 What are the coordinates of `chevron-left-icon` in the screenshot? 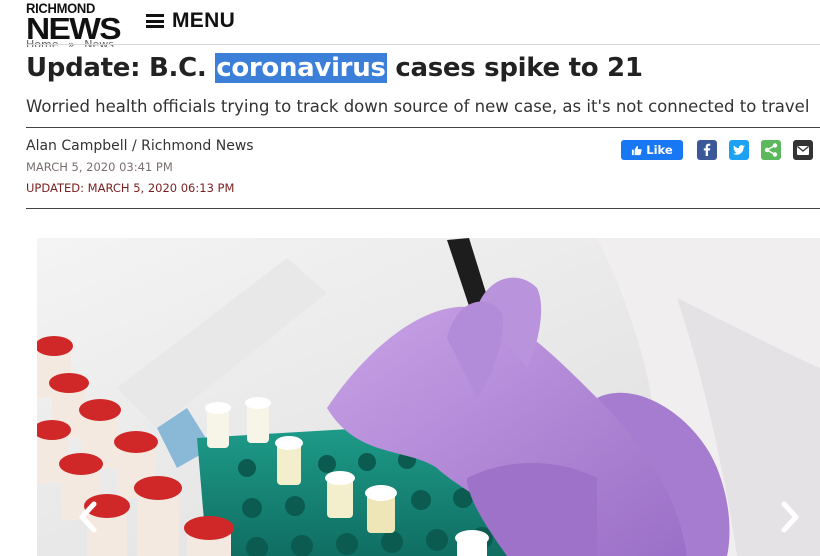 It's located at (88, 517).